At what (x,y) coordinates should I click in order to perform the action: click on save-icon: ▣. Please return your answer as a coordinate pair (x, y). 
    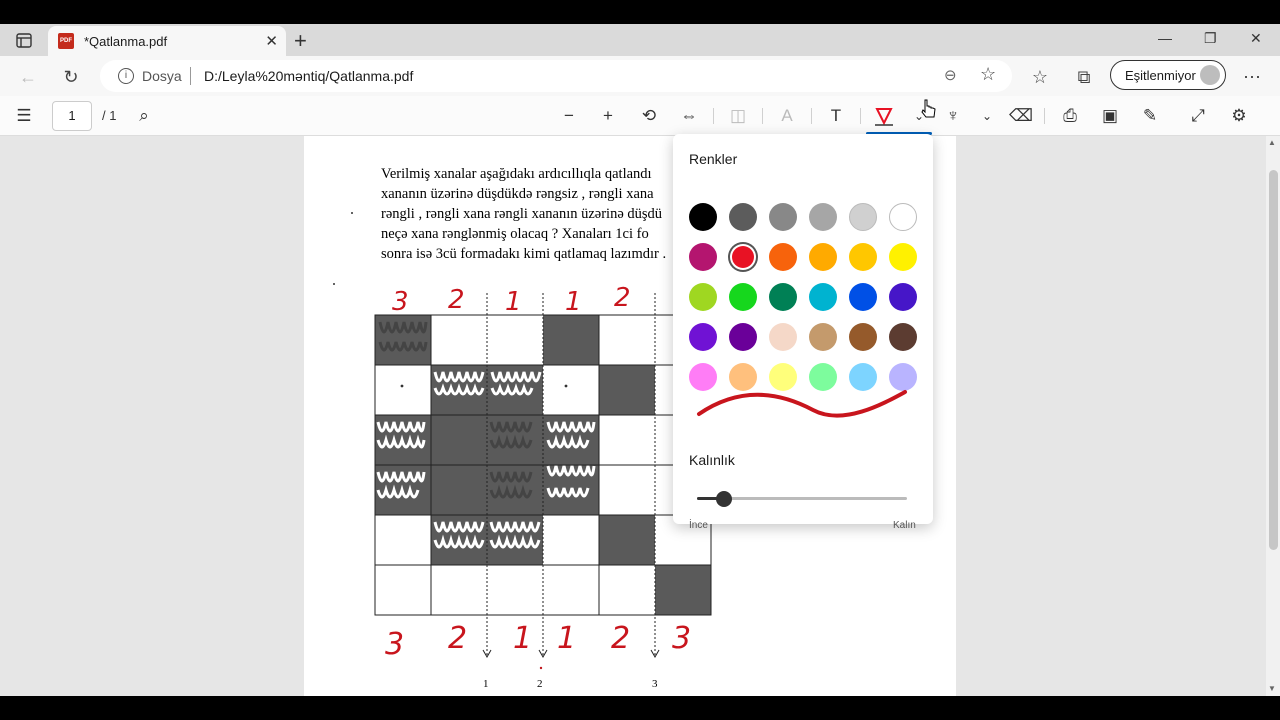
    Looking at the image, I should click on (1110, 116).